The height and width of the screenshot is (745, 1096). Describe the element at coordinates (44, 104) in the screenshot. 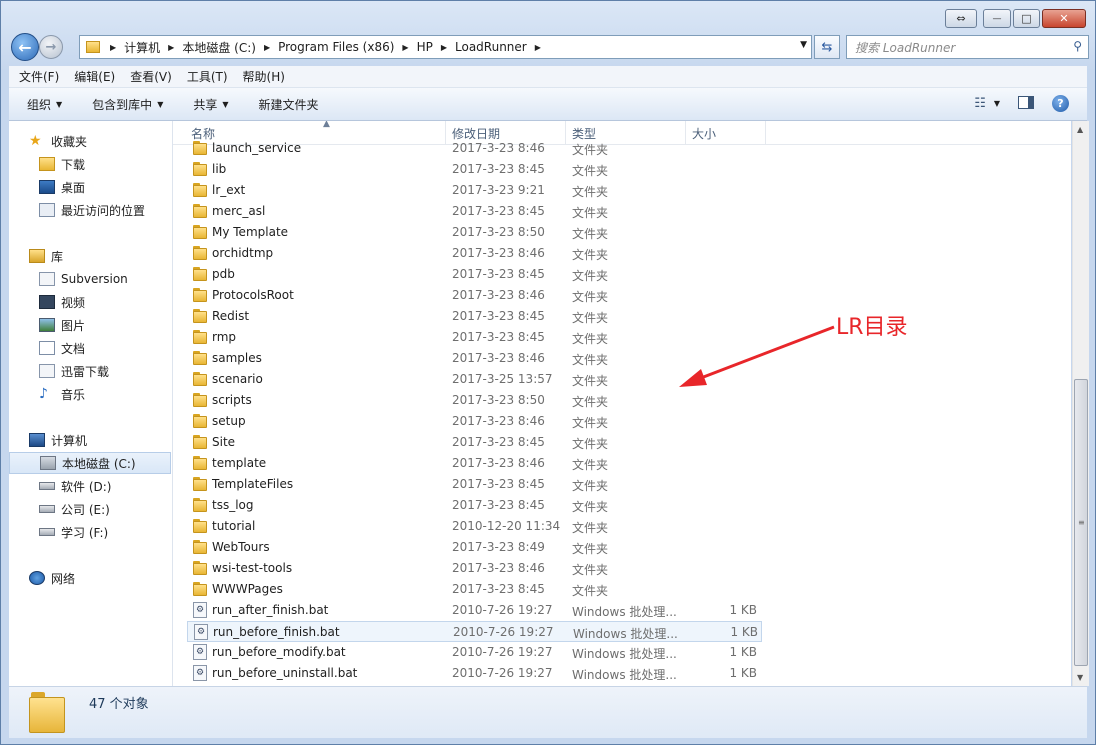

I see `organize-button: 组织 ▼` at that location.